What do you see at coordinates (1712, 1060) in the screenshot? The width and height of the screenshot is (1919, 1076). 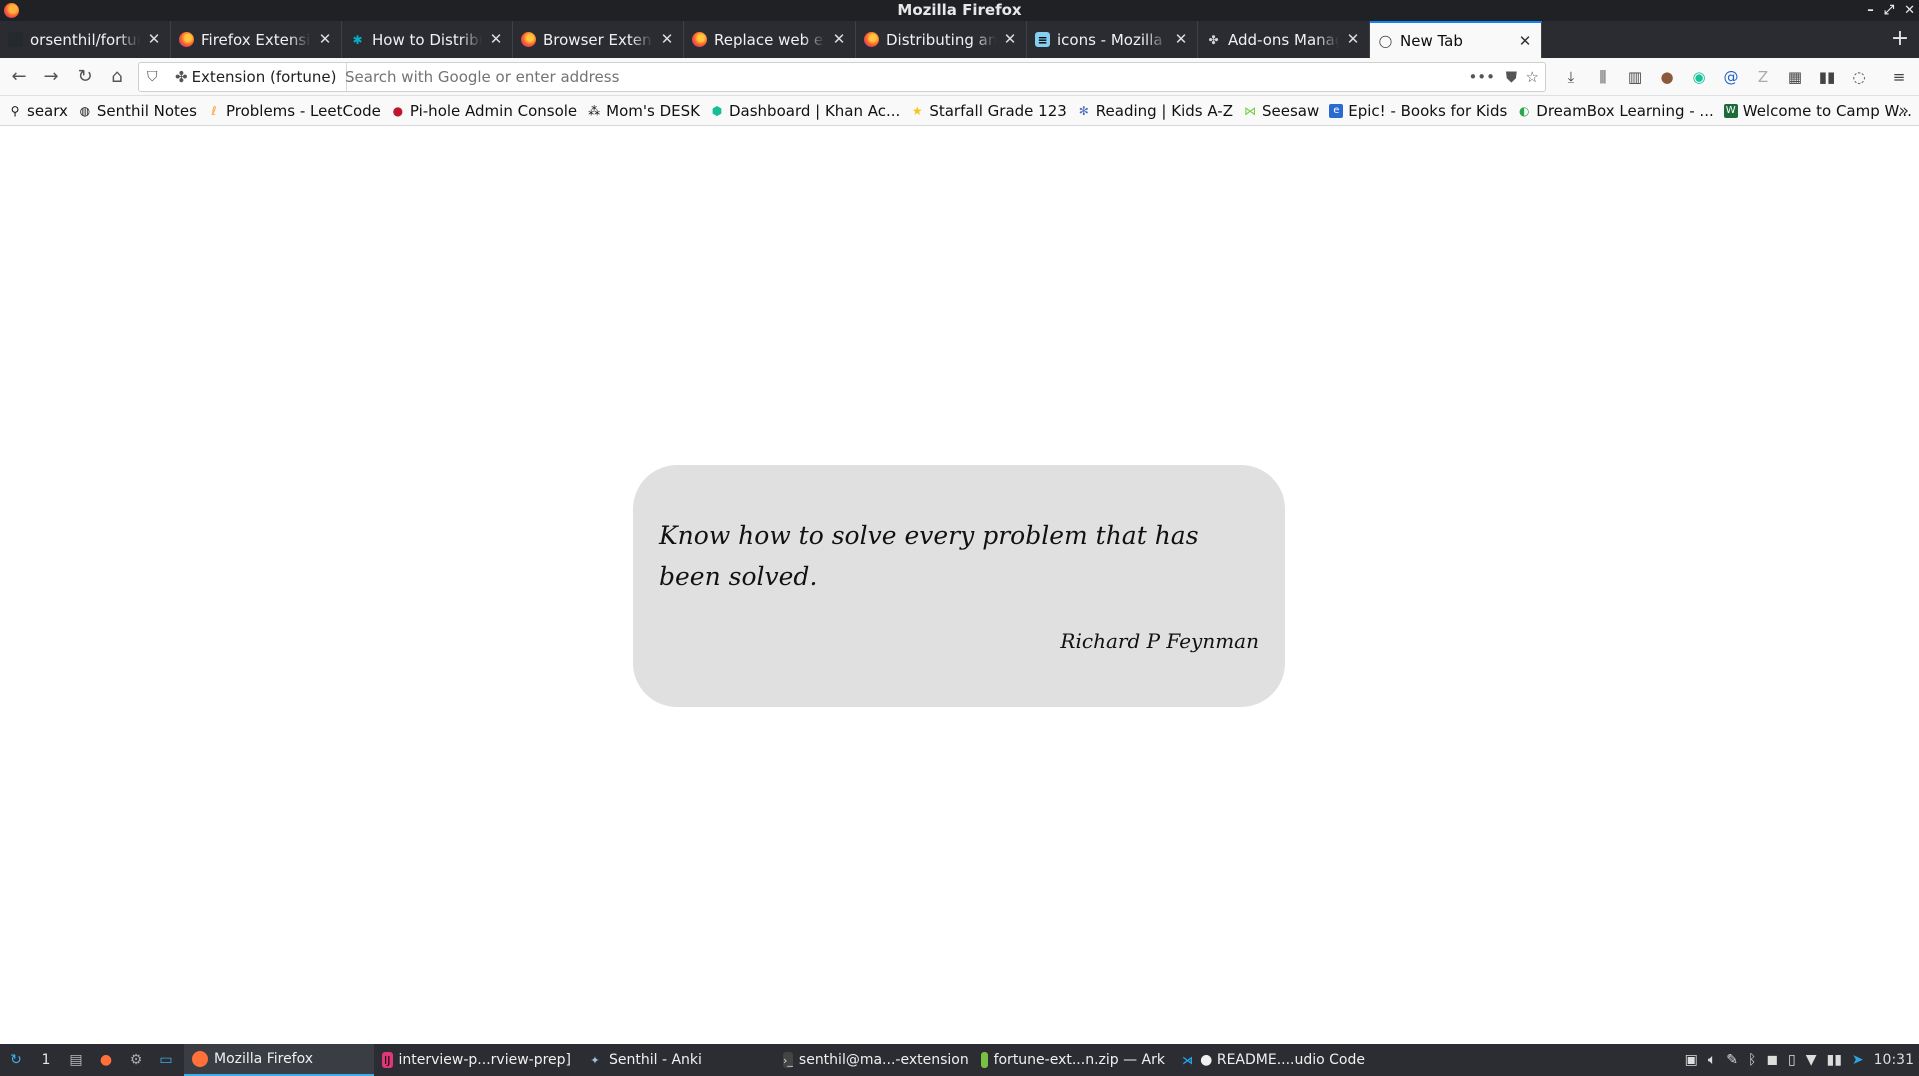 I see `volume-icon: 🔈︎` at bounding box center [1712, 1060].